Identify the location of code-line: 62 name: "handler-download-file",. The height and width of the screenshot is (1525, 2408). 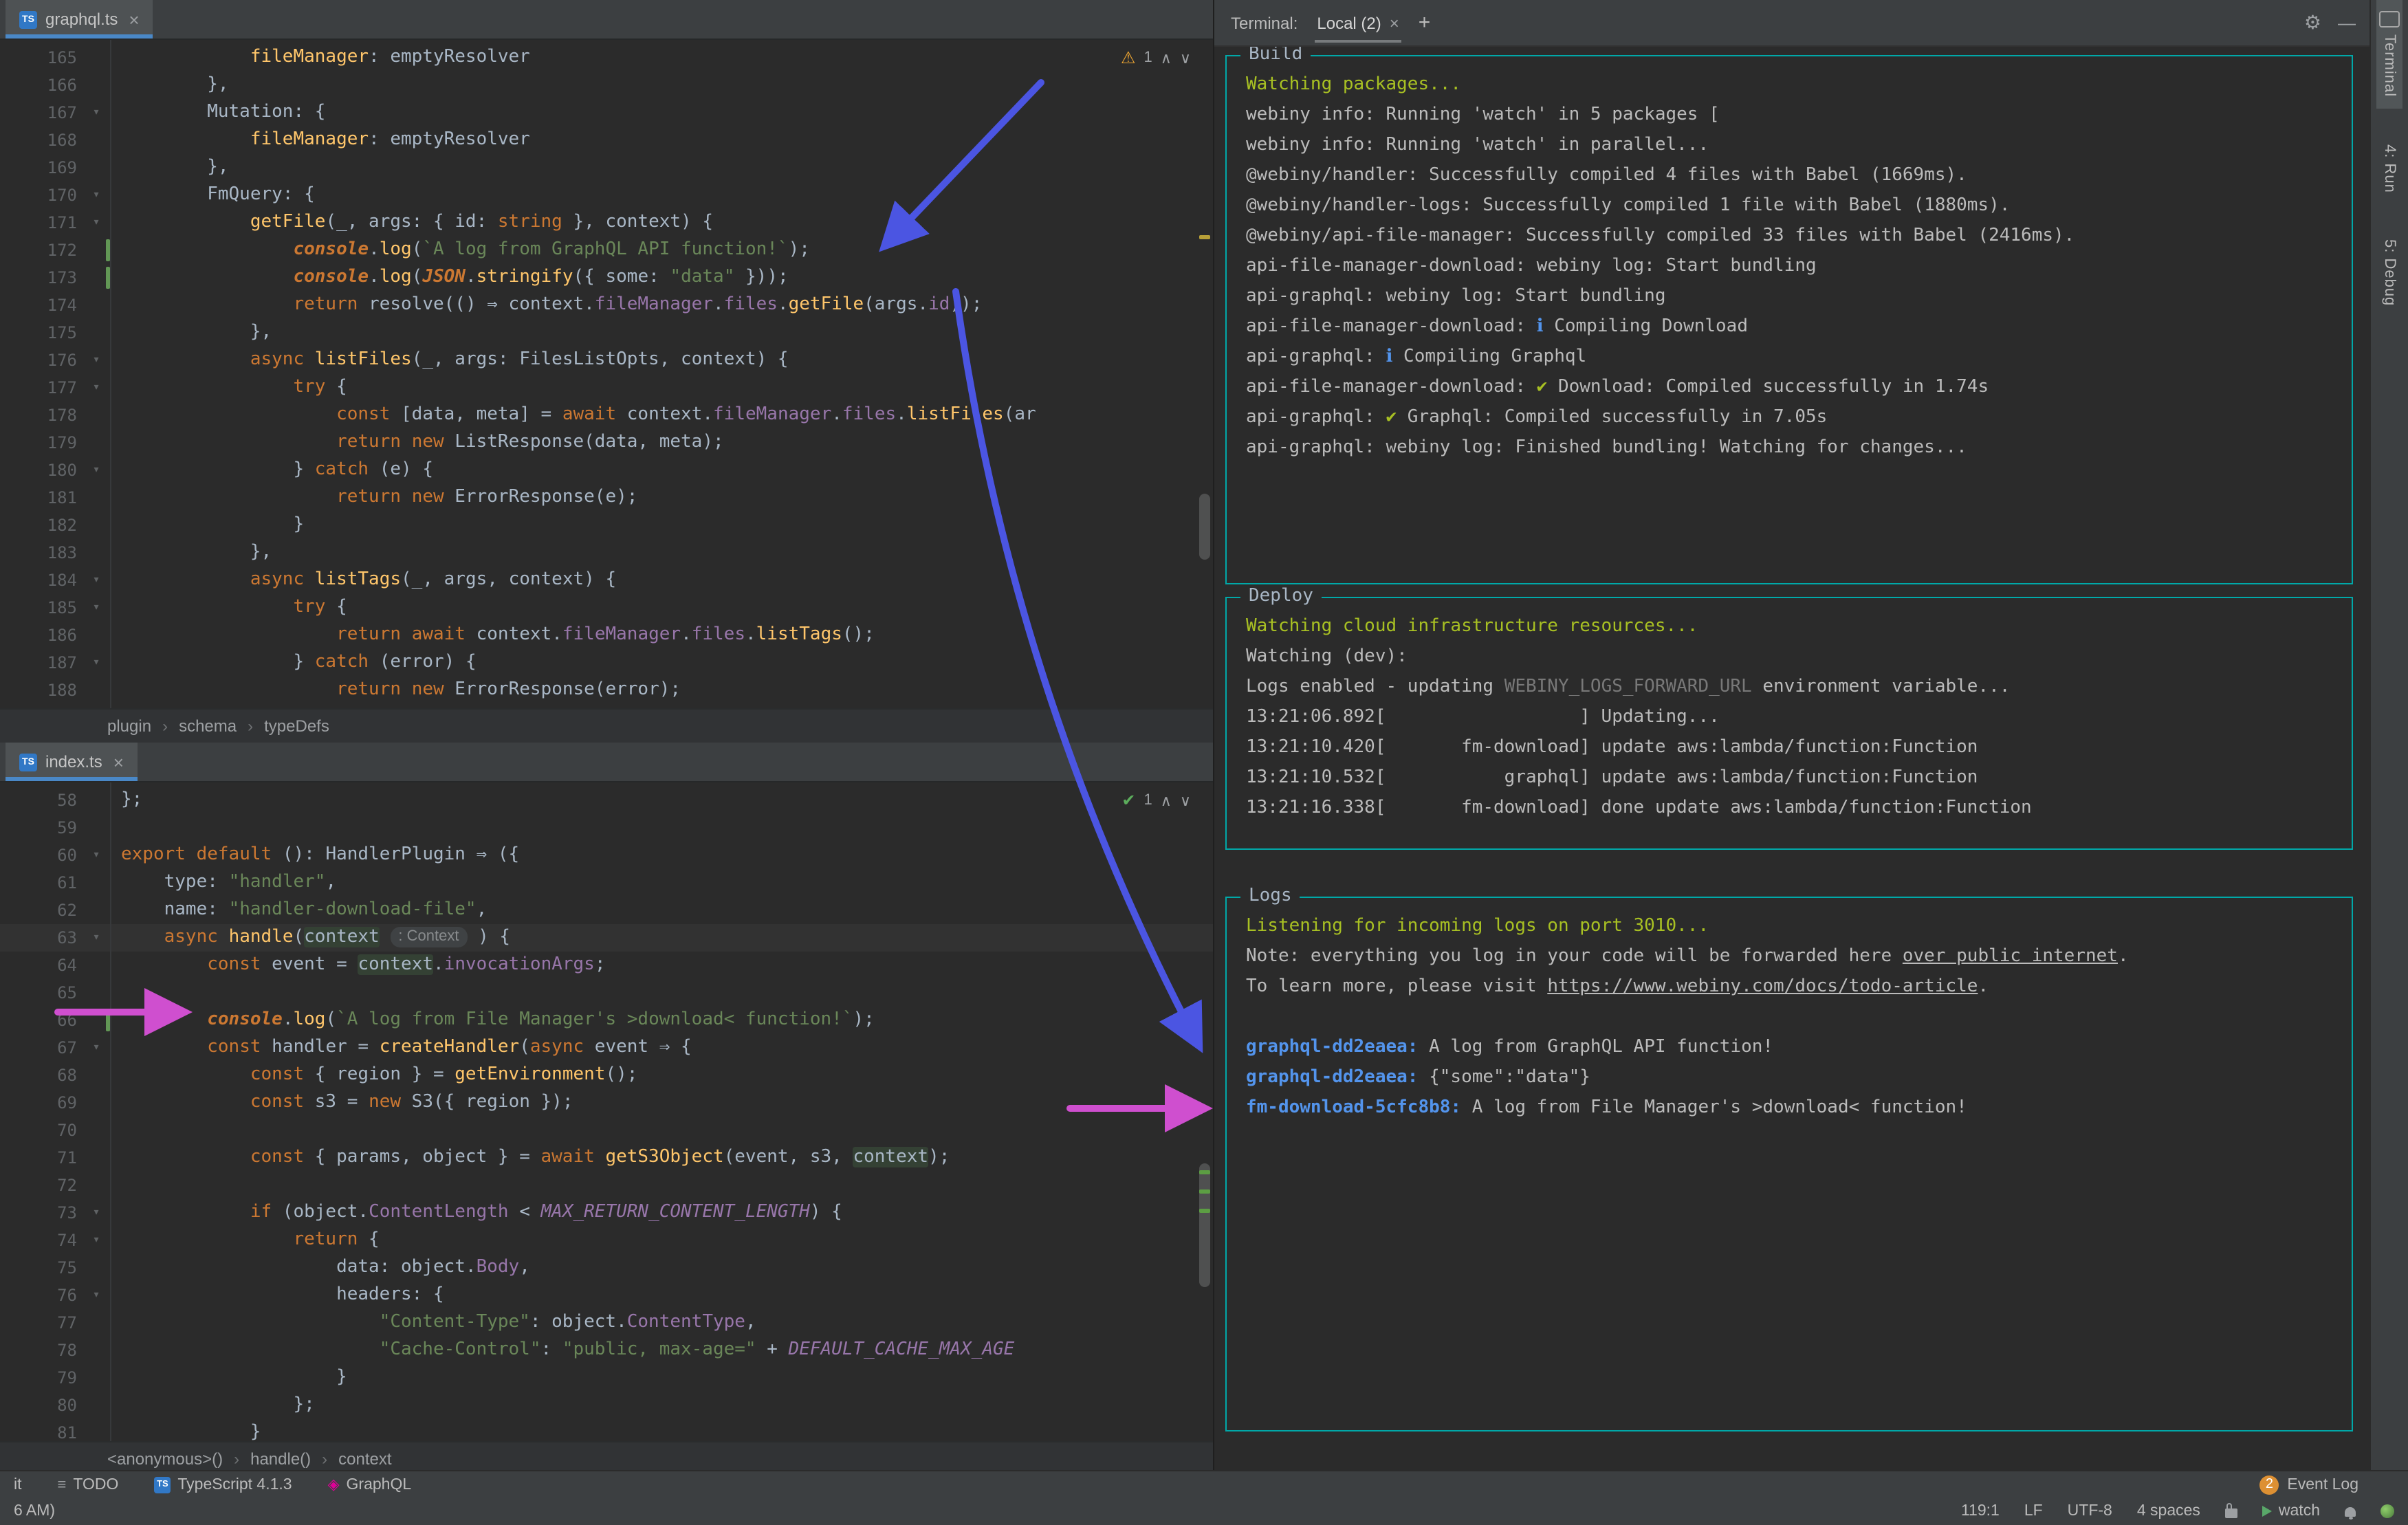
(606, 910).